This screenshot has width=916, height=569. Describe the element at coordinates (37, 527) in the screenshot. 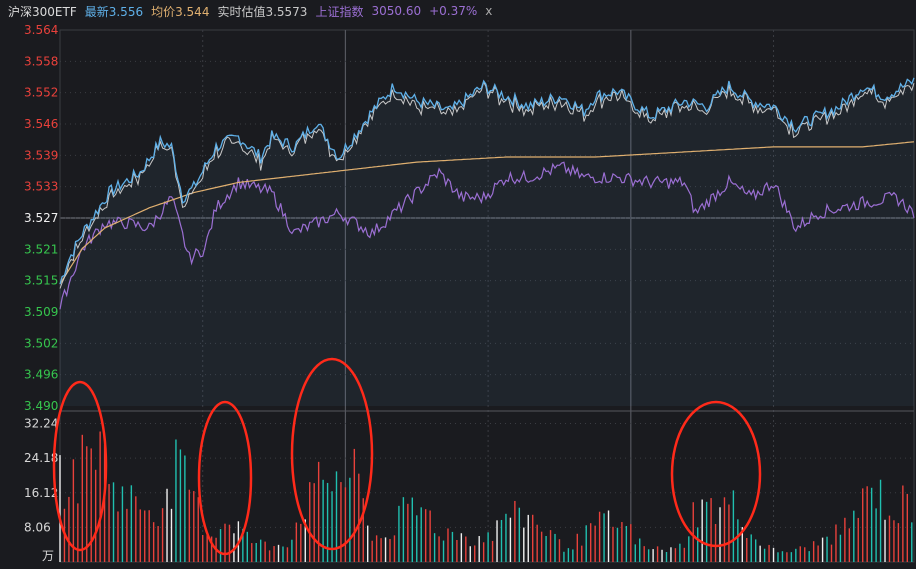

I see `volume-tick-label: 8.06` at that location.